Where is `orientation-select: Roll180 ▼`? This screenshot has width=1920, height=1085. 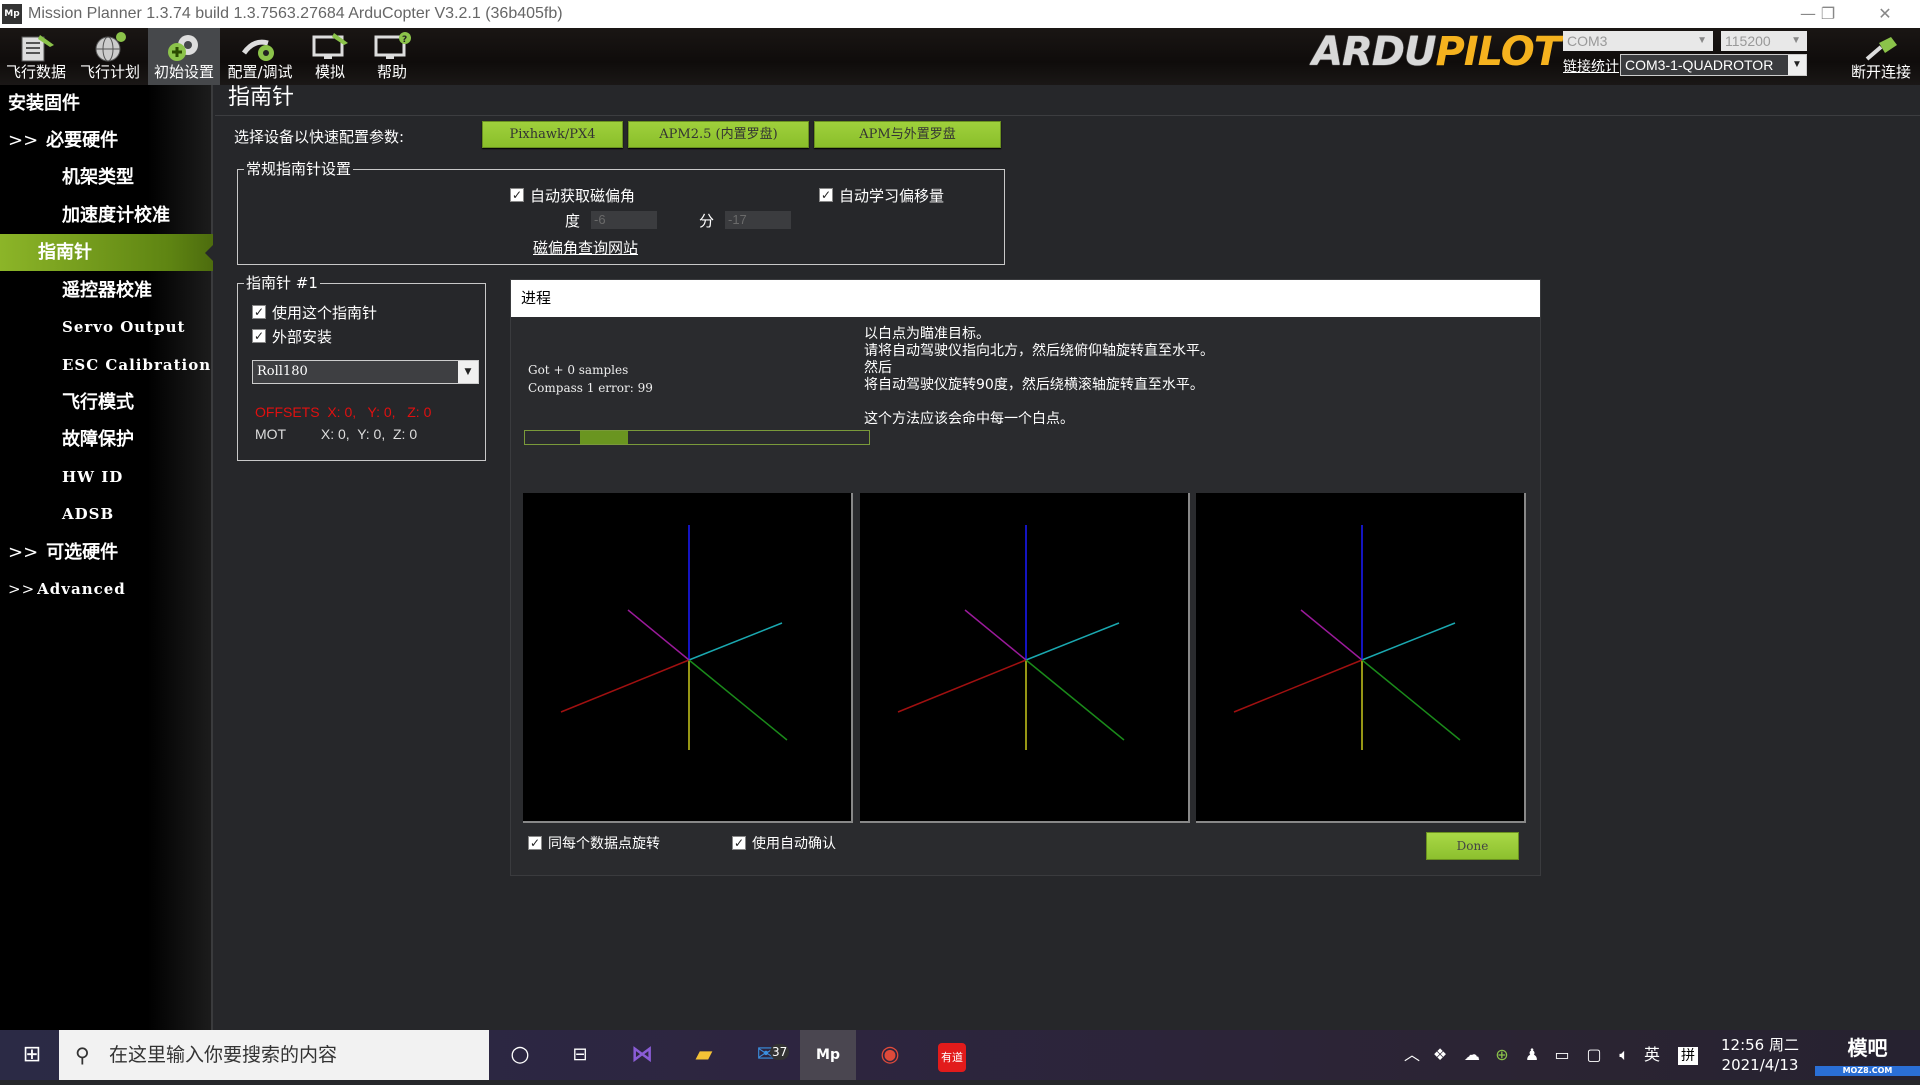
orientation-select: Roll180 ▼ is located at coordinates (365, 372).